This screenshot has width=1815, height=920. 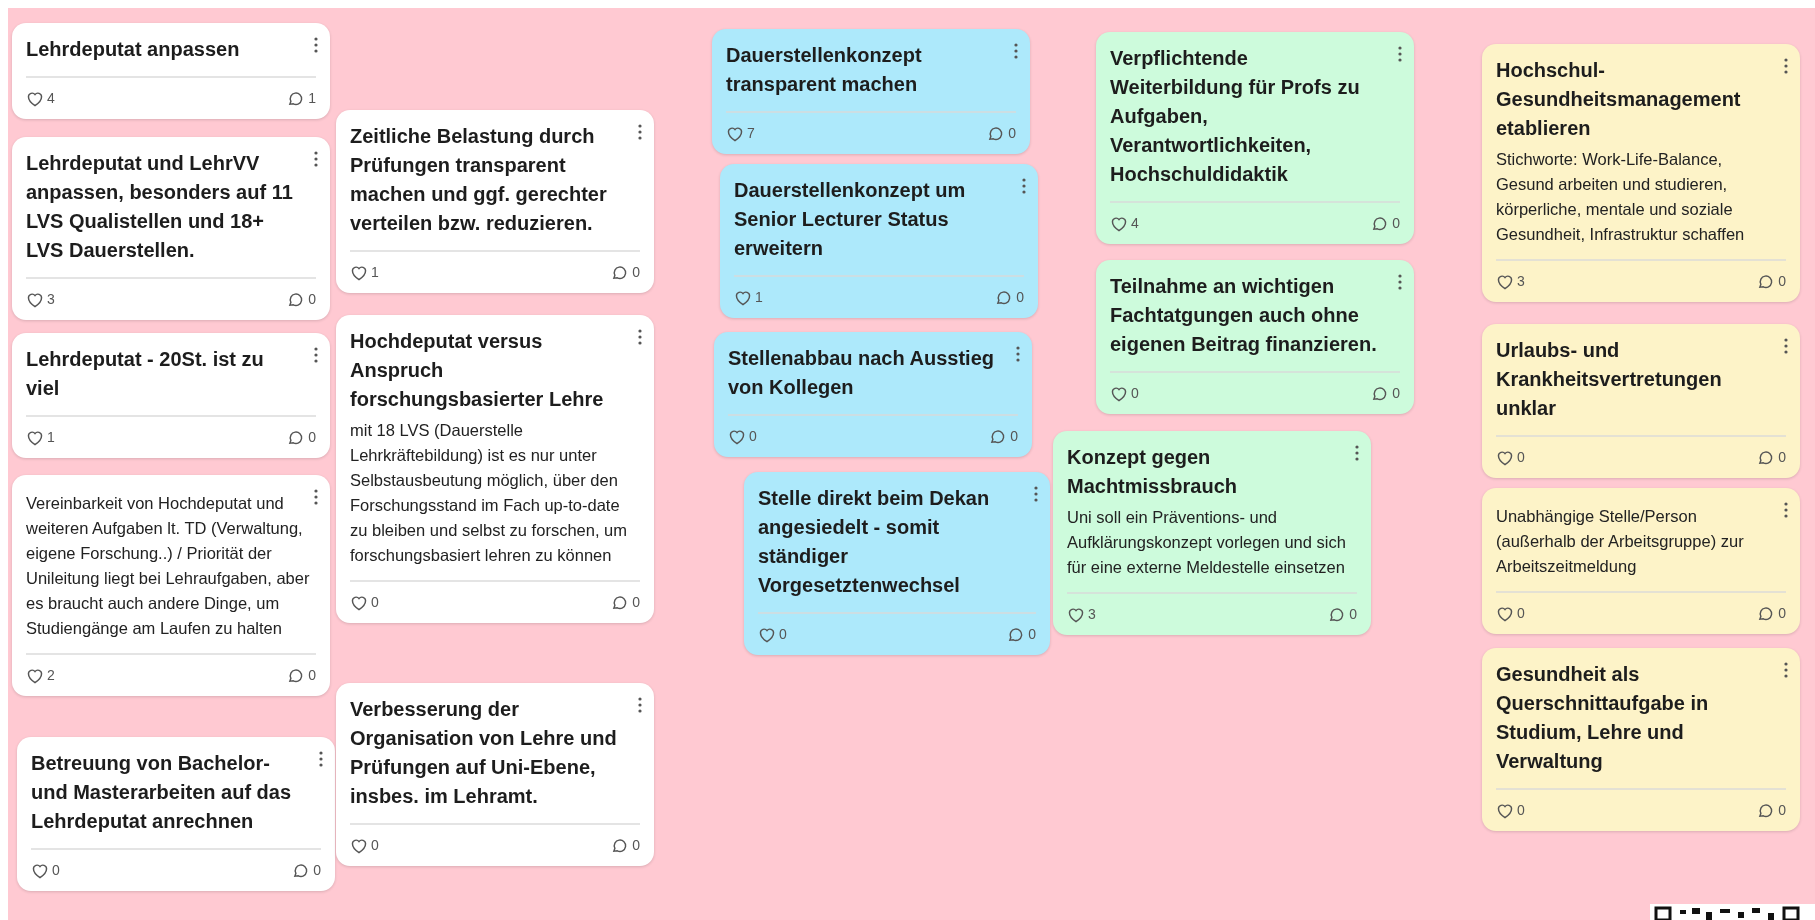 I want to click on post-title: Dauerstellenkonzept transparent machen, so click(x=824, y=70).